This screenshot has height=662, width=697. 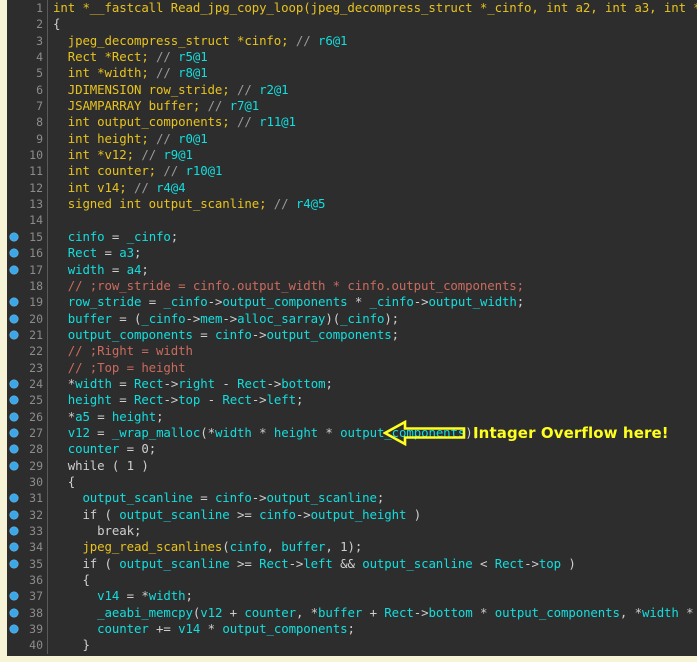 What do you see at coordinates (372, 220) in the screenshot?
I see `code-text` at bounding box center [372, 220].